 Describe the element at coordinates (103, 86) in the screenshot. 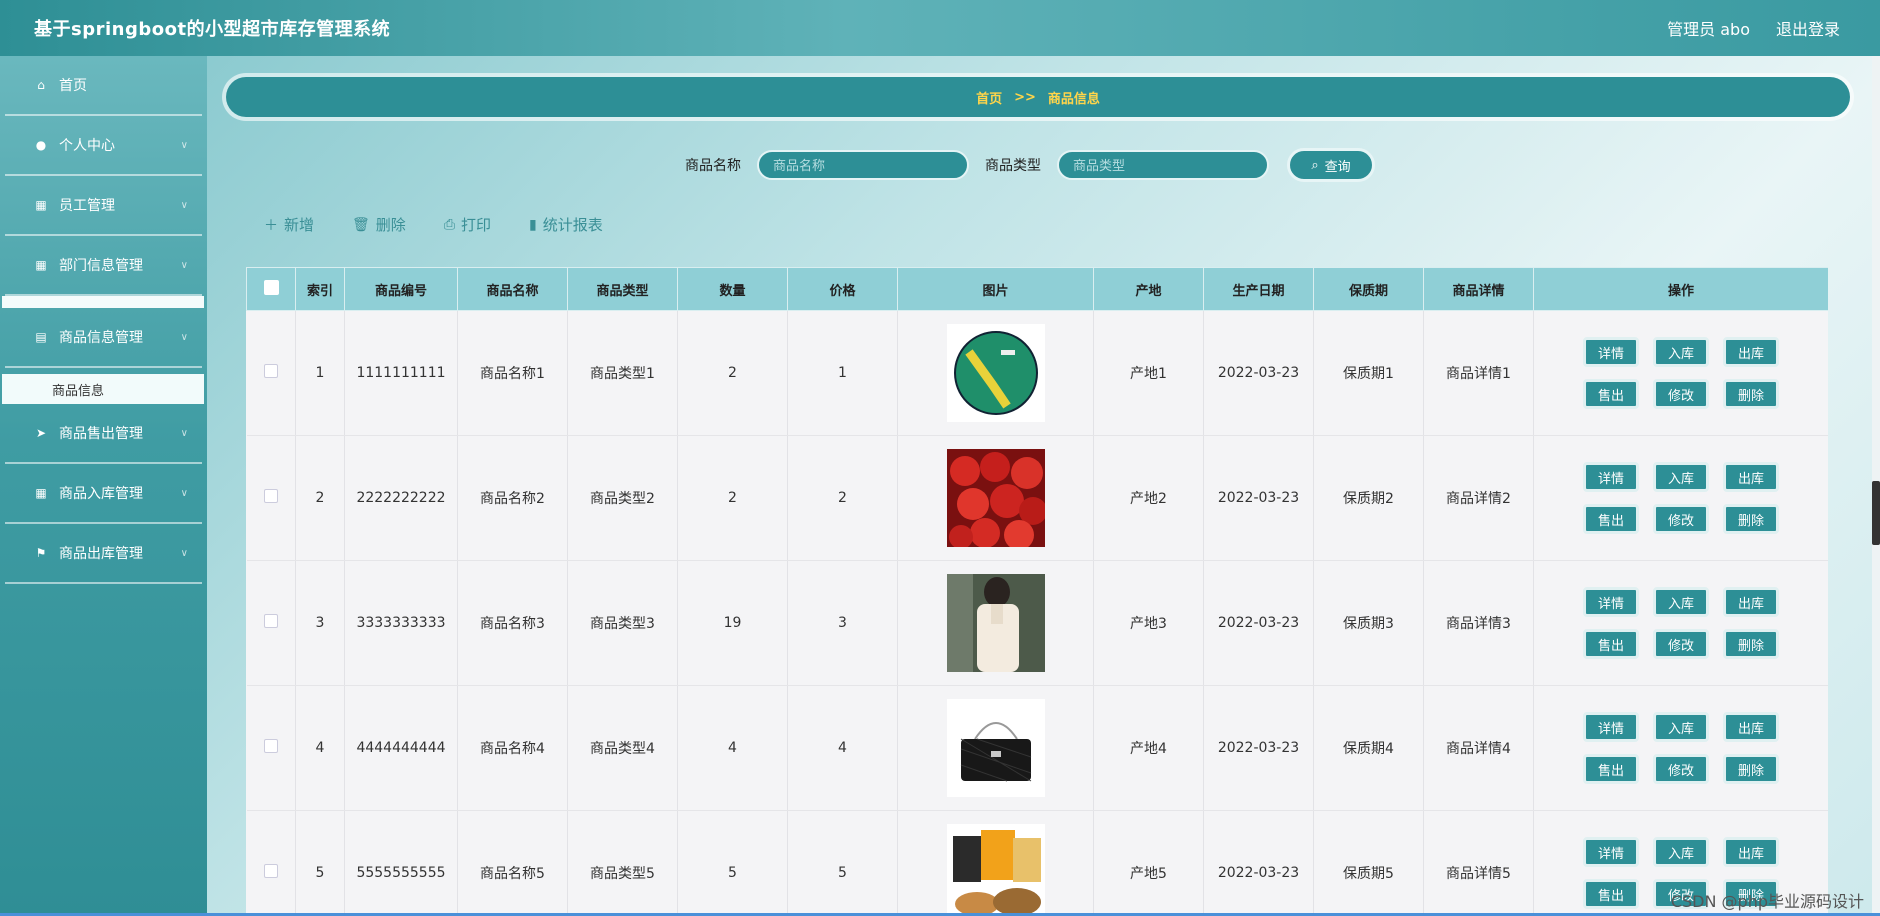

I see `sidebar-item-home: ⌂ 首页` at that location.